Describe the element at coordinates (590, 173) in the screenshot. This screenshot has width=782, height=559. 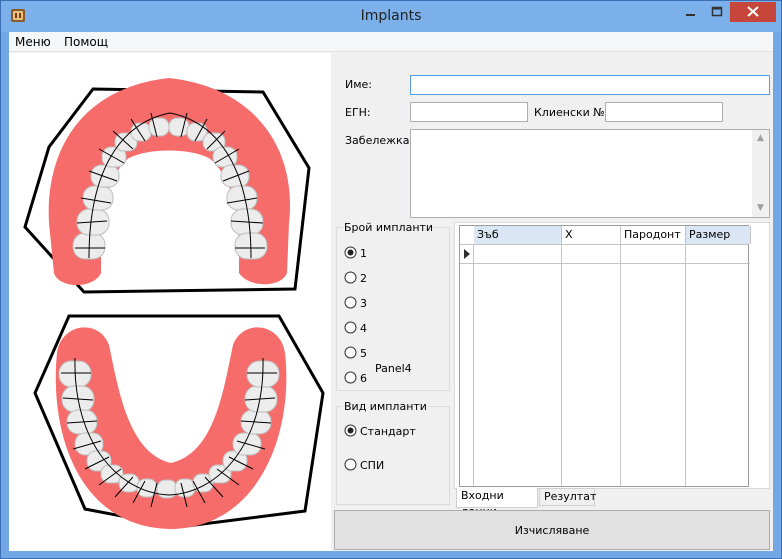
I see `note-field: ▲ ▼` at that location.